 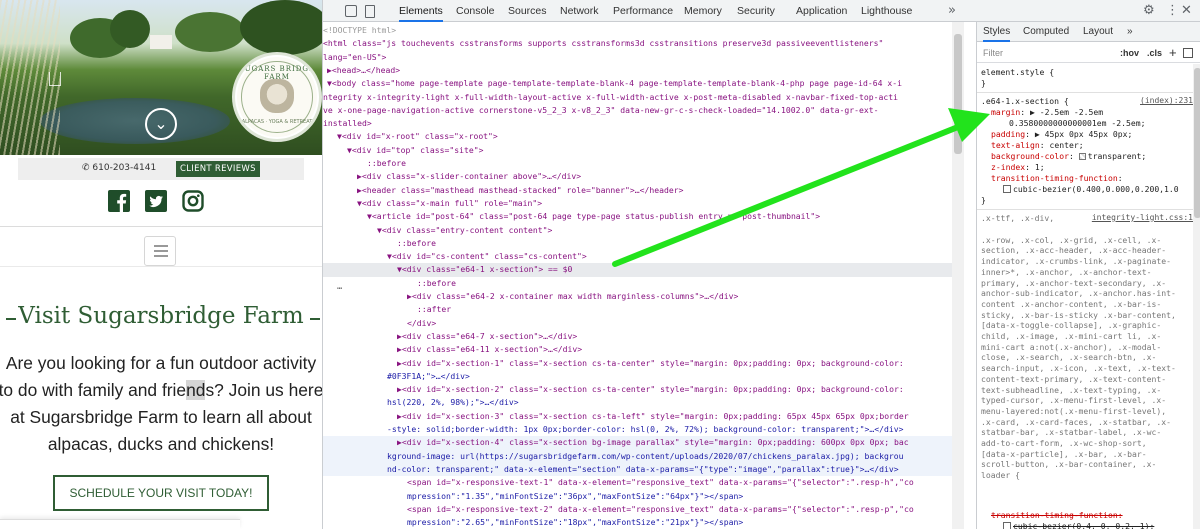 What do you see at coordinates (993, 53) in the screenshot?
I see `filter-input: Filter` at bounding box center [993, 53].